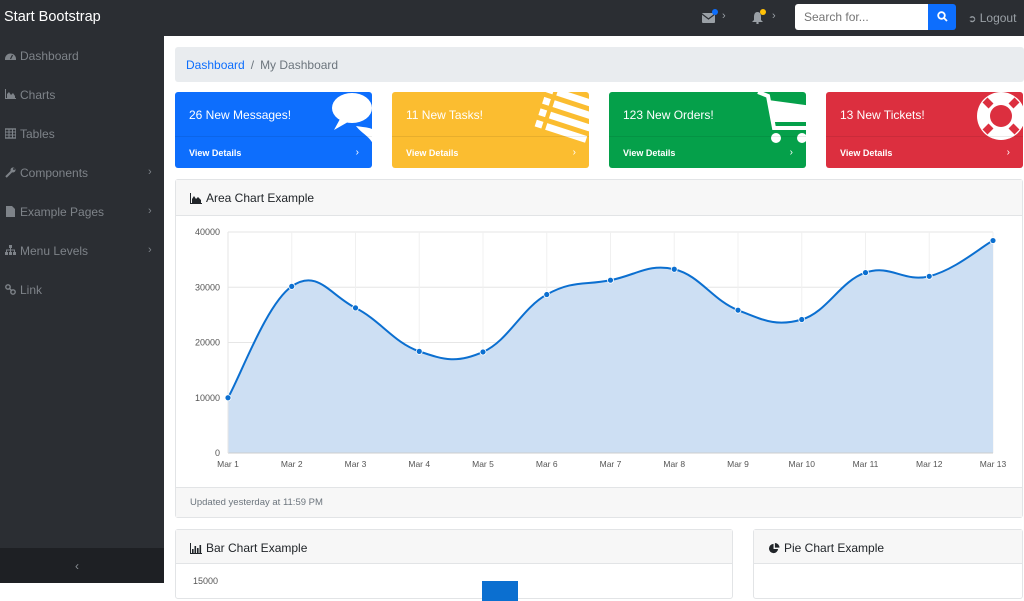 The width and height of the screenshot is (1024, 601). I want to click on x-tick-label: Mar 8, so click(674, 464).